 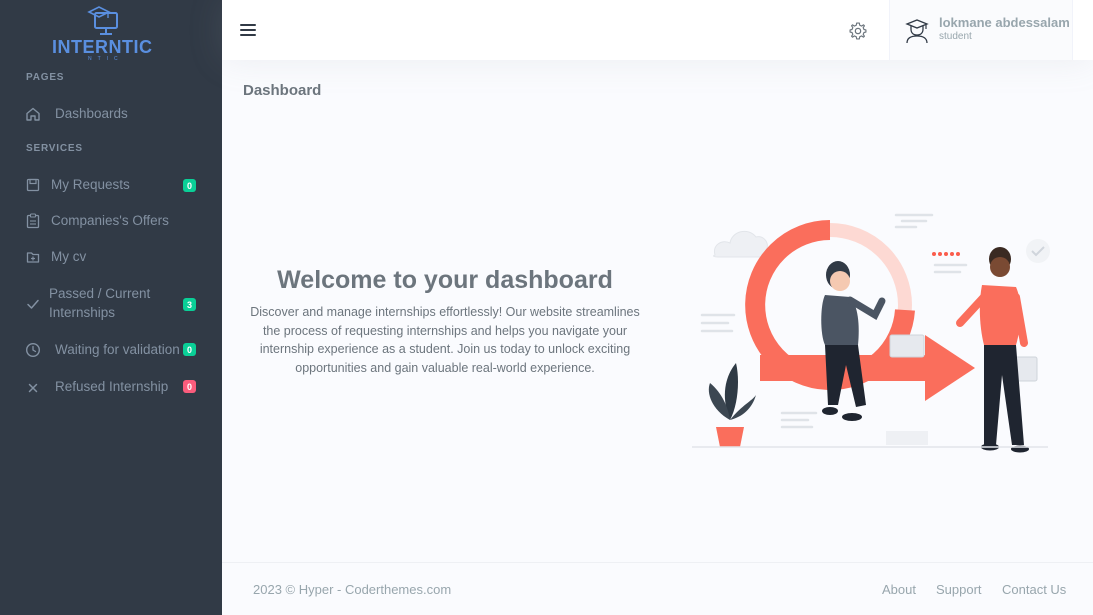 What do you see at coordinates (871, 333) in the screenshot?
I see `internship-illustration` at bounding box center [871, 333].